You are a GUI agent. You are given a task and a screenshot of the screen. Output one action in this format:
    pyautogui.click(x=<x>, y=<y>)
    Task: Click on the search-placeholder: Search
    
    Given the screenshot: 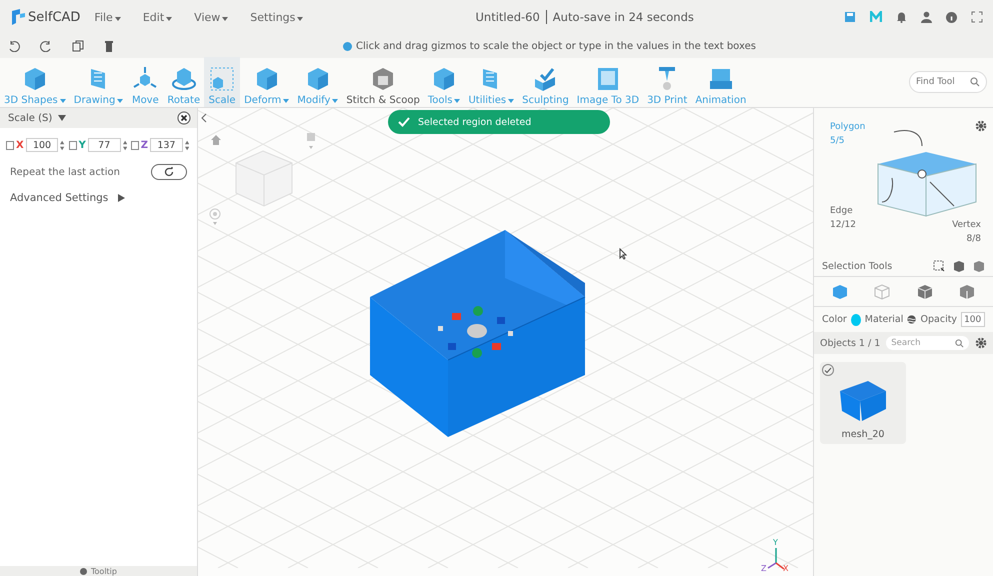 What is the action you would take?
    pyautogui.click(x=905, y=343)
    